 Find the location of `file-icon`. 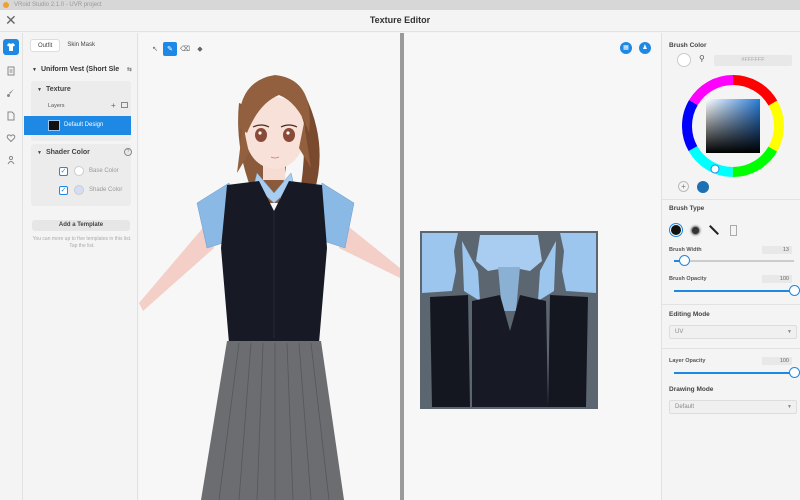

file-icon is located at coordinates (11, 116).